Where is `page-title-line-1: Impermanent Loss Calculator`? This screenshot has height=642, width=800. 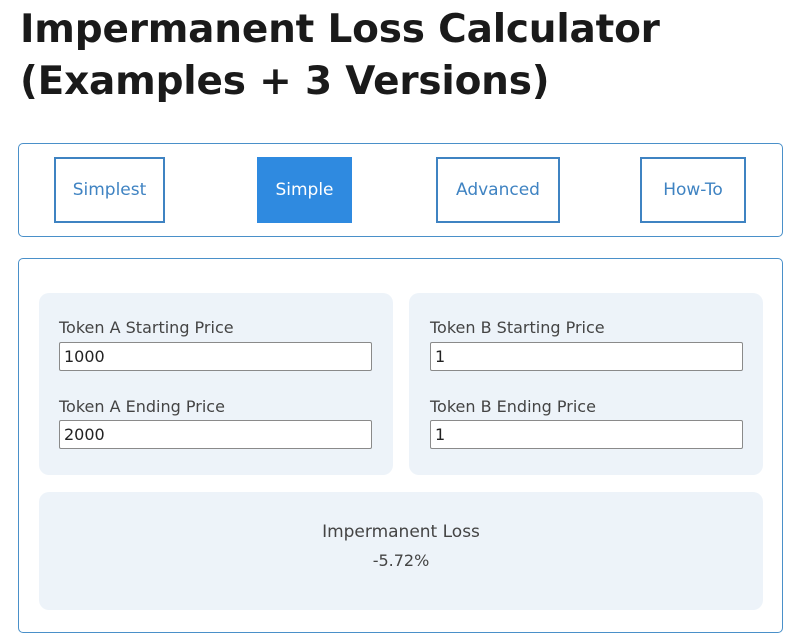
page-title-line-1: Impermanent Loss Calculator is located at coordinates (340, 29).